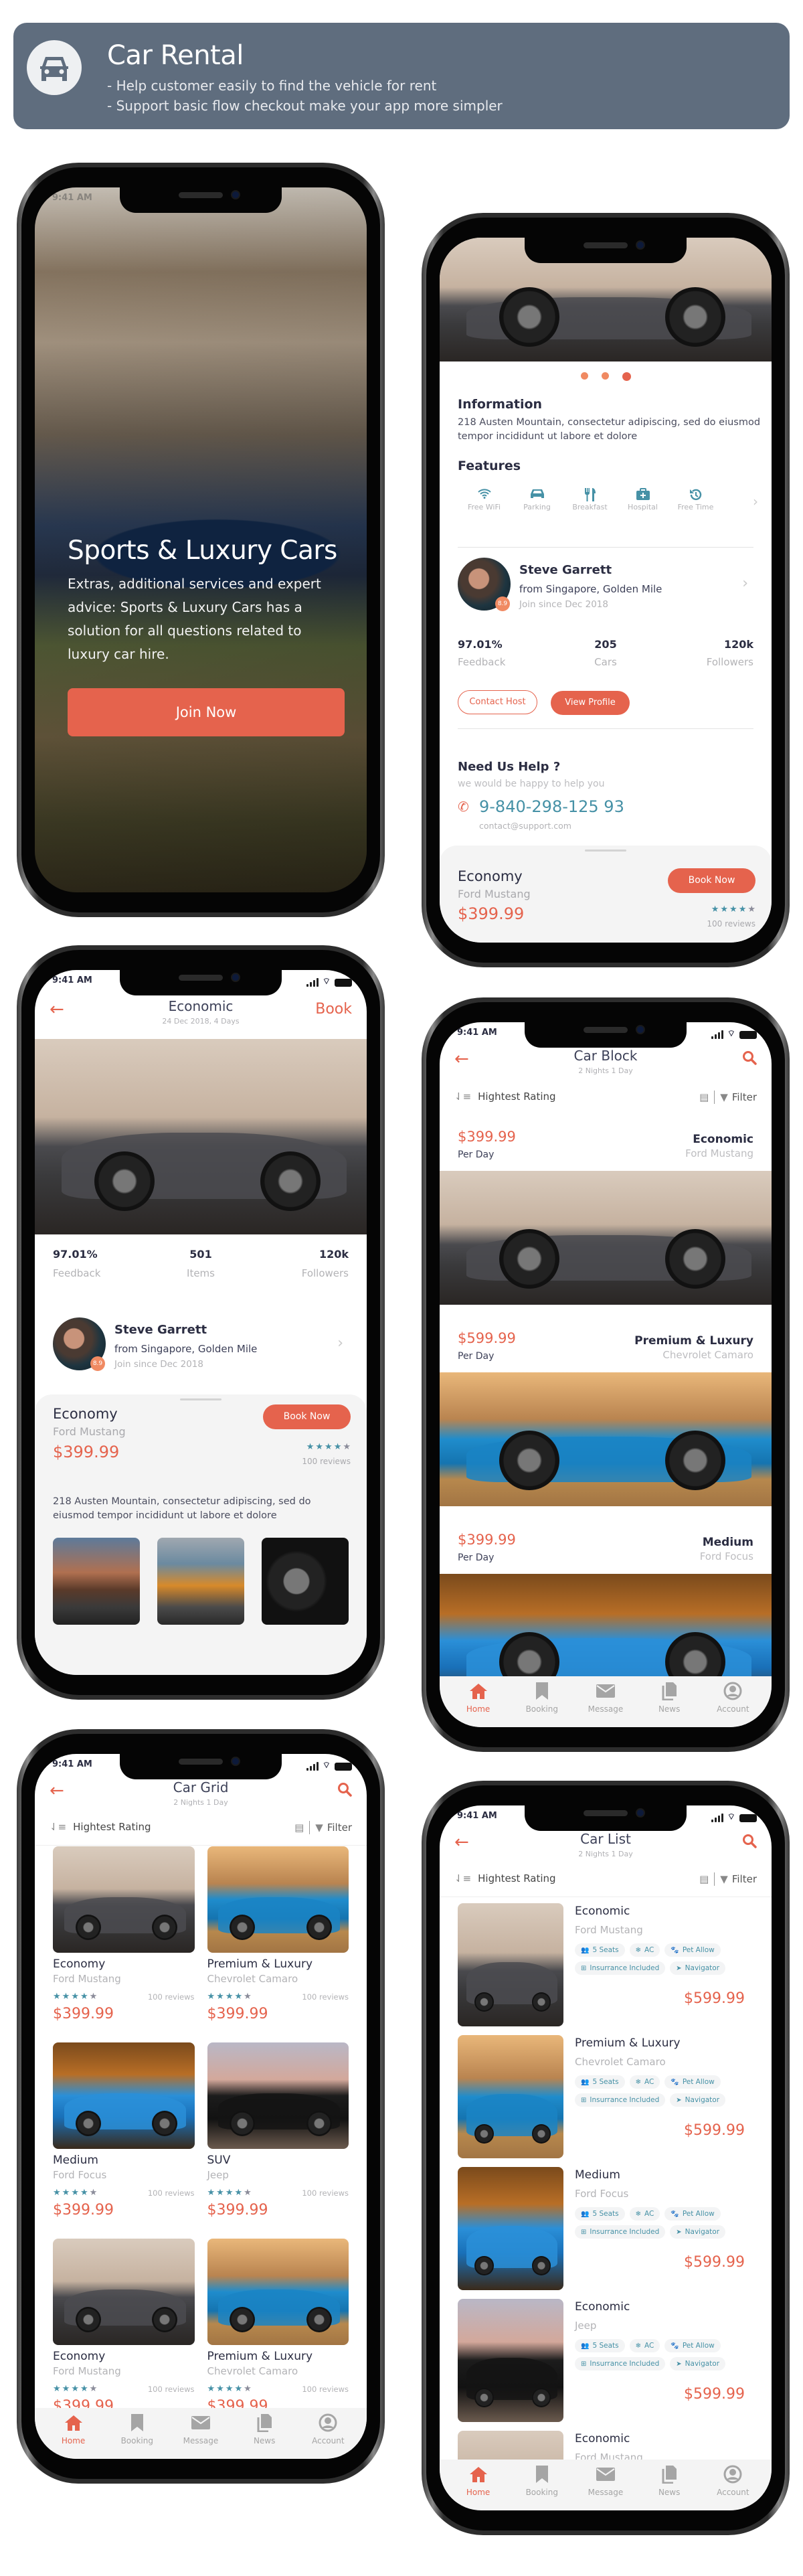 This screenshot has width=803, height=2576. Describe the element at coordinates (238, 2014) in the screenshot. I see `price: $399.99` at that location.